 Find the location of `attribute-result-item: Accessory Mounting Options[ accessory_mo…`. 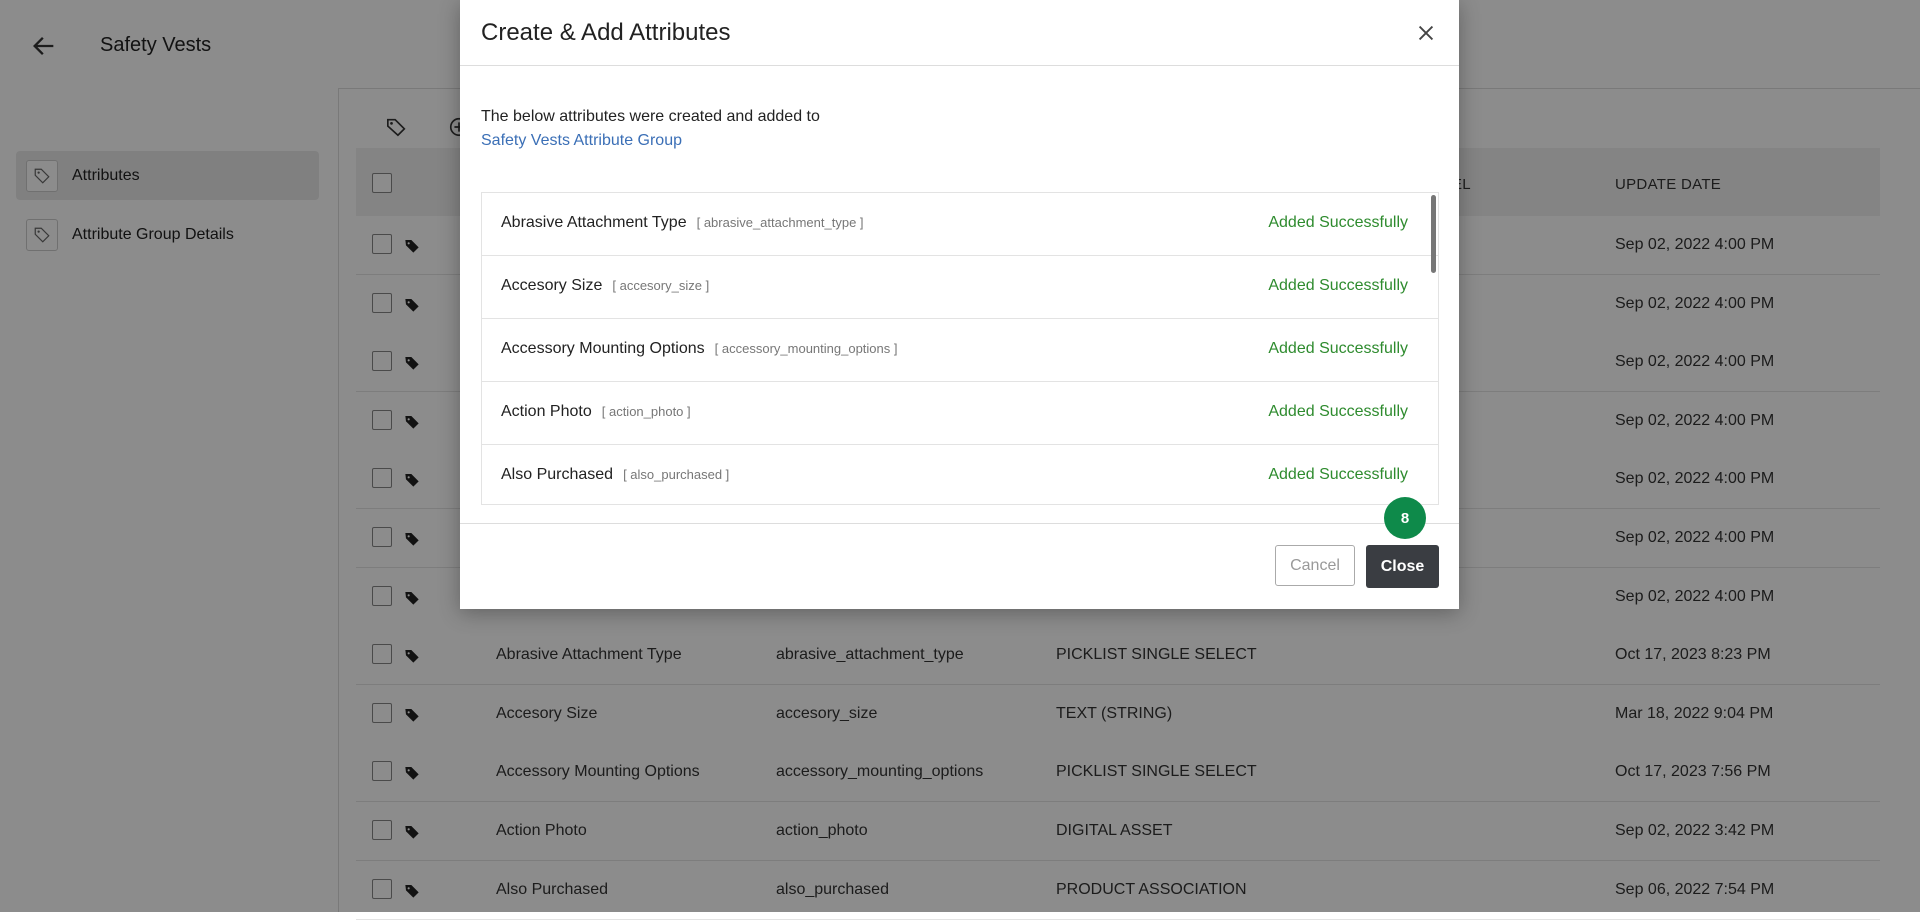

attribute-result-item: Accessory Mounting Options[ accessory_mo… is located at coordinates (960, 350).